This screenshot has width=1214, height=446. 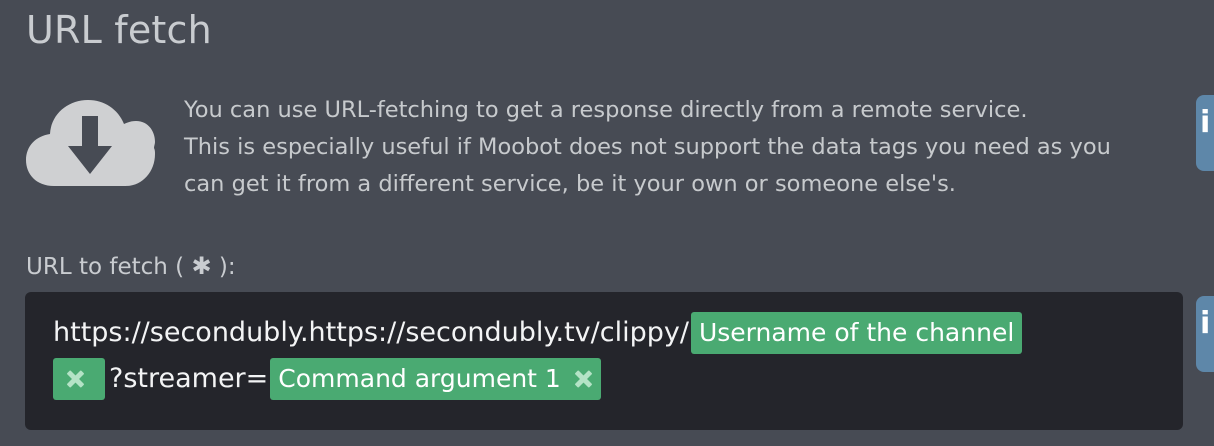 I want to click on required-icon: ✱, so click(x=201, y=266).